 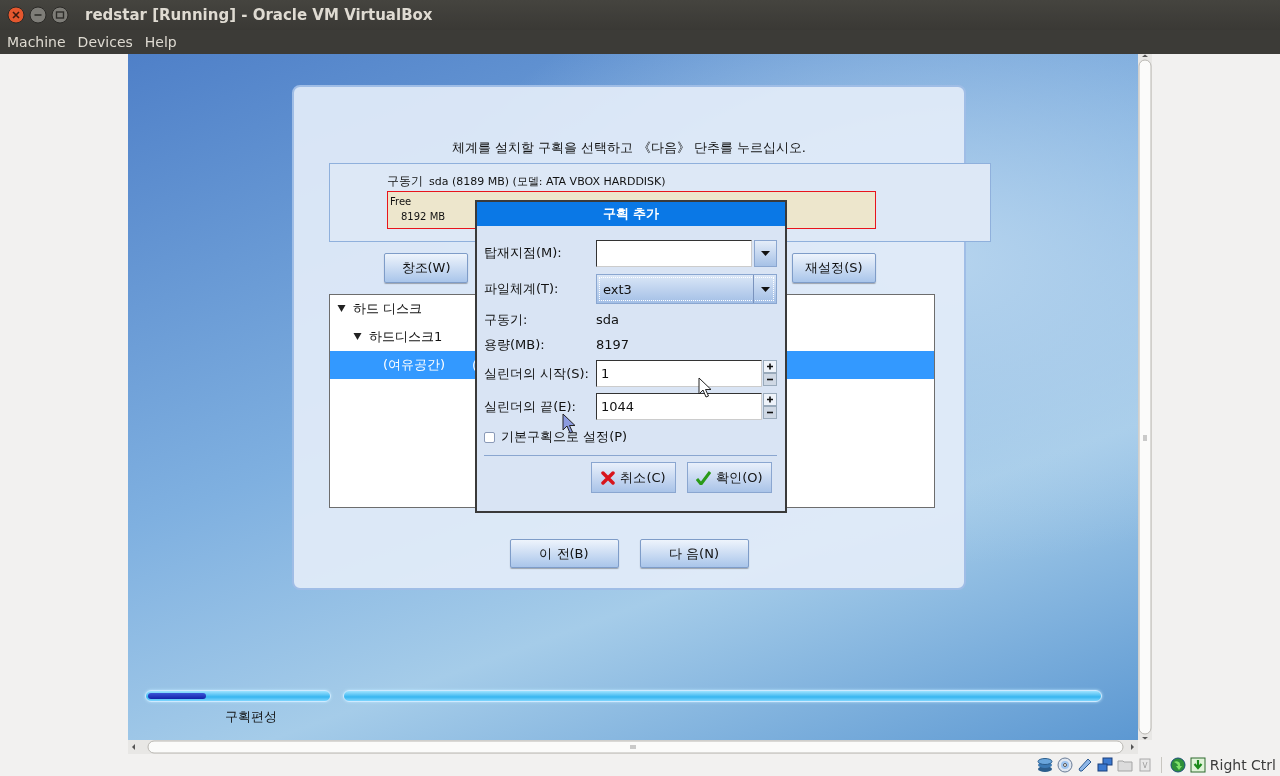 What do you see at coordinates (388, 309) in the screenshot?
I see `tree-label: 하드 디스크` at bounding box center [388, 309].